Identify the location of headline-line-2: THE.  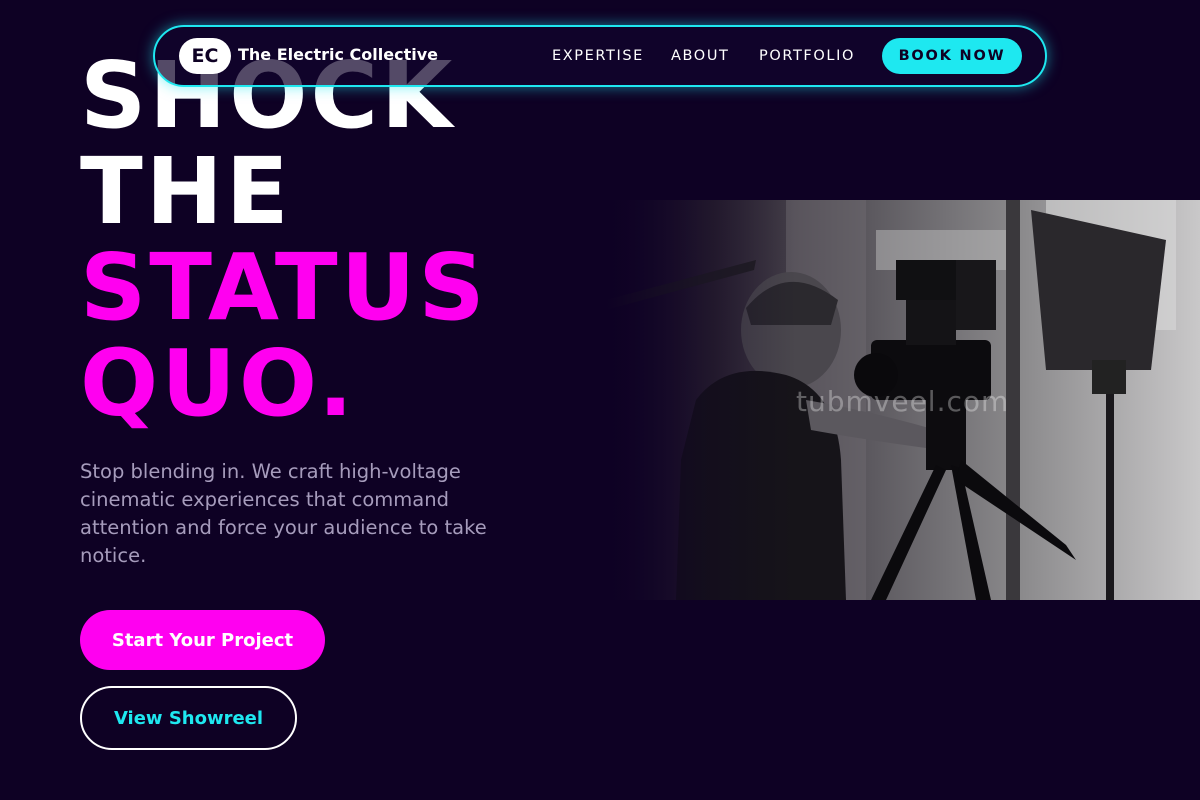
(186, 191).